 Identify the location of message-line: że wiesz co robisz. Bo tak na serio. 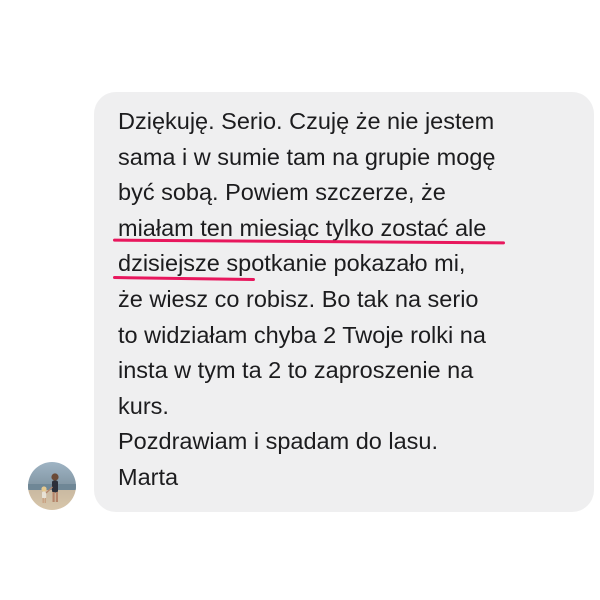
(298, 298).